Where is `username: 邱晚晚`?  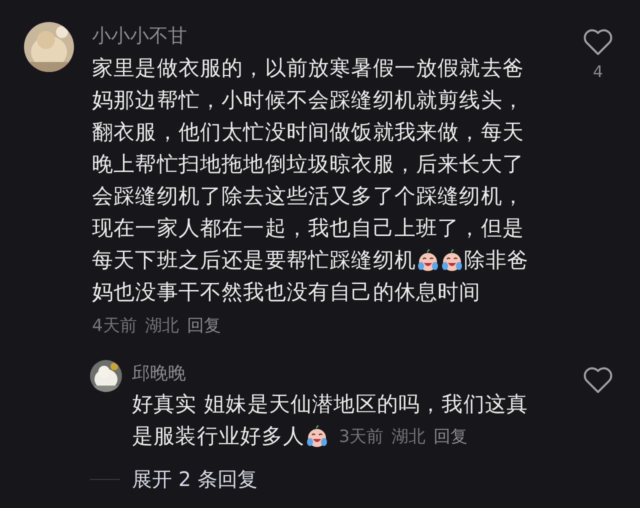 username: 邱晚晚 is located at coordinates (159, 374).